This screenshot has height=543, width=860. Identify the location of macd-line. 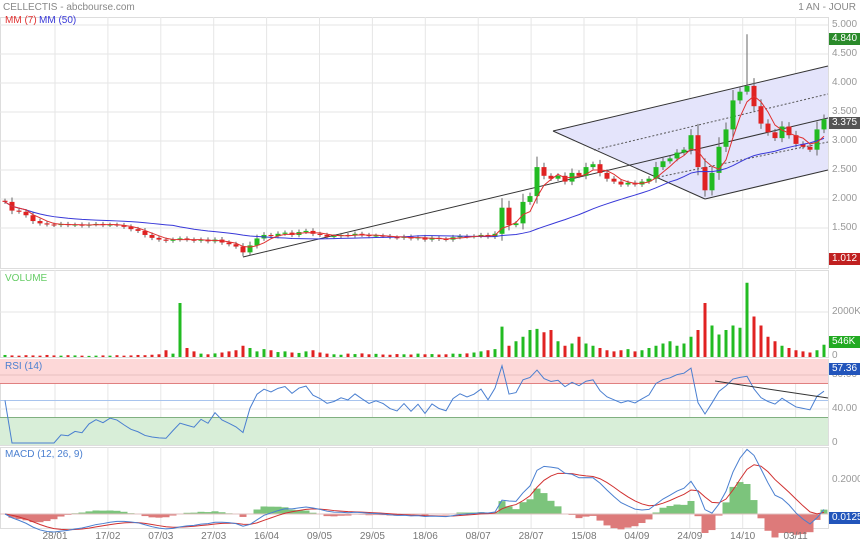
(414, 490).